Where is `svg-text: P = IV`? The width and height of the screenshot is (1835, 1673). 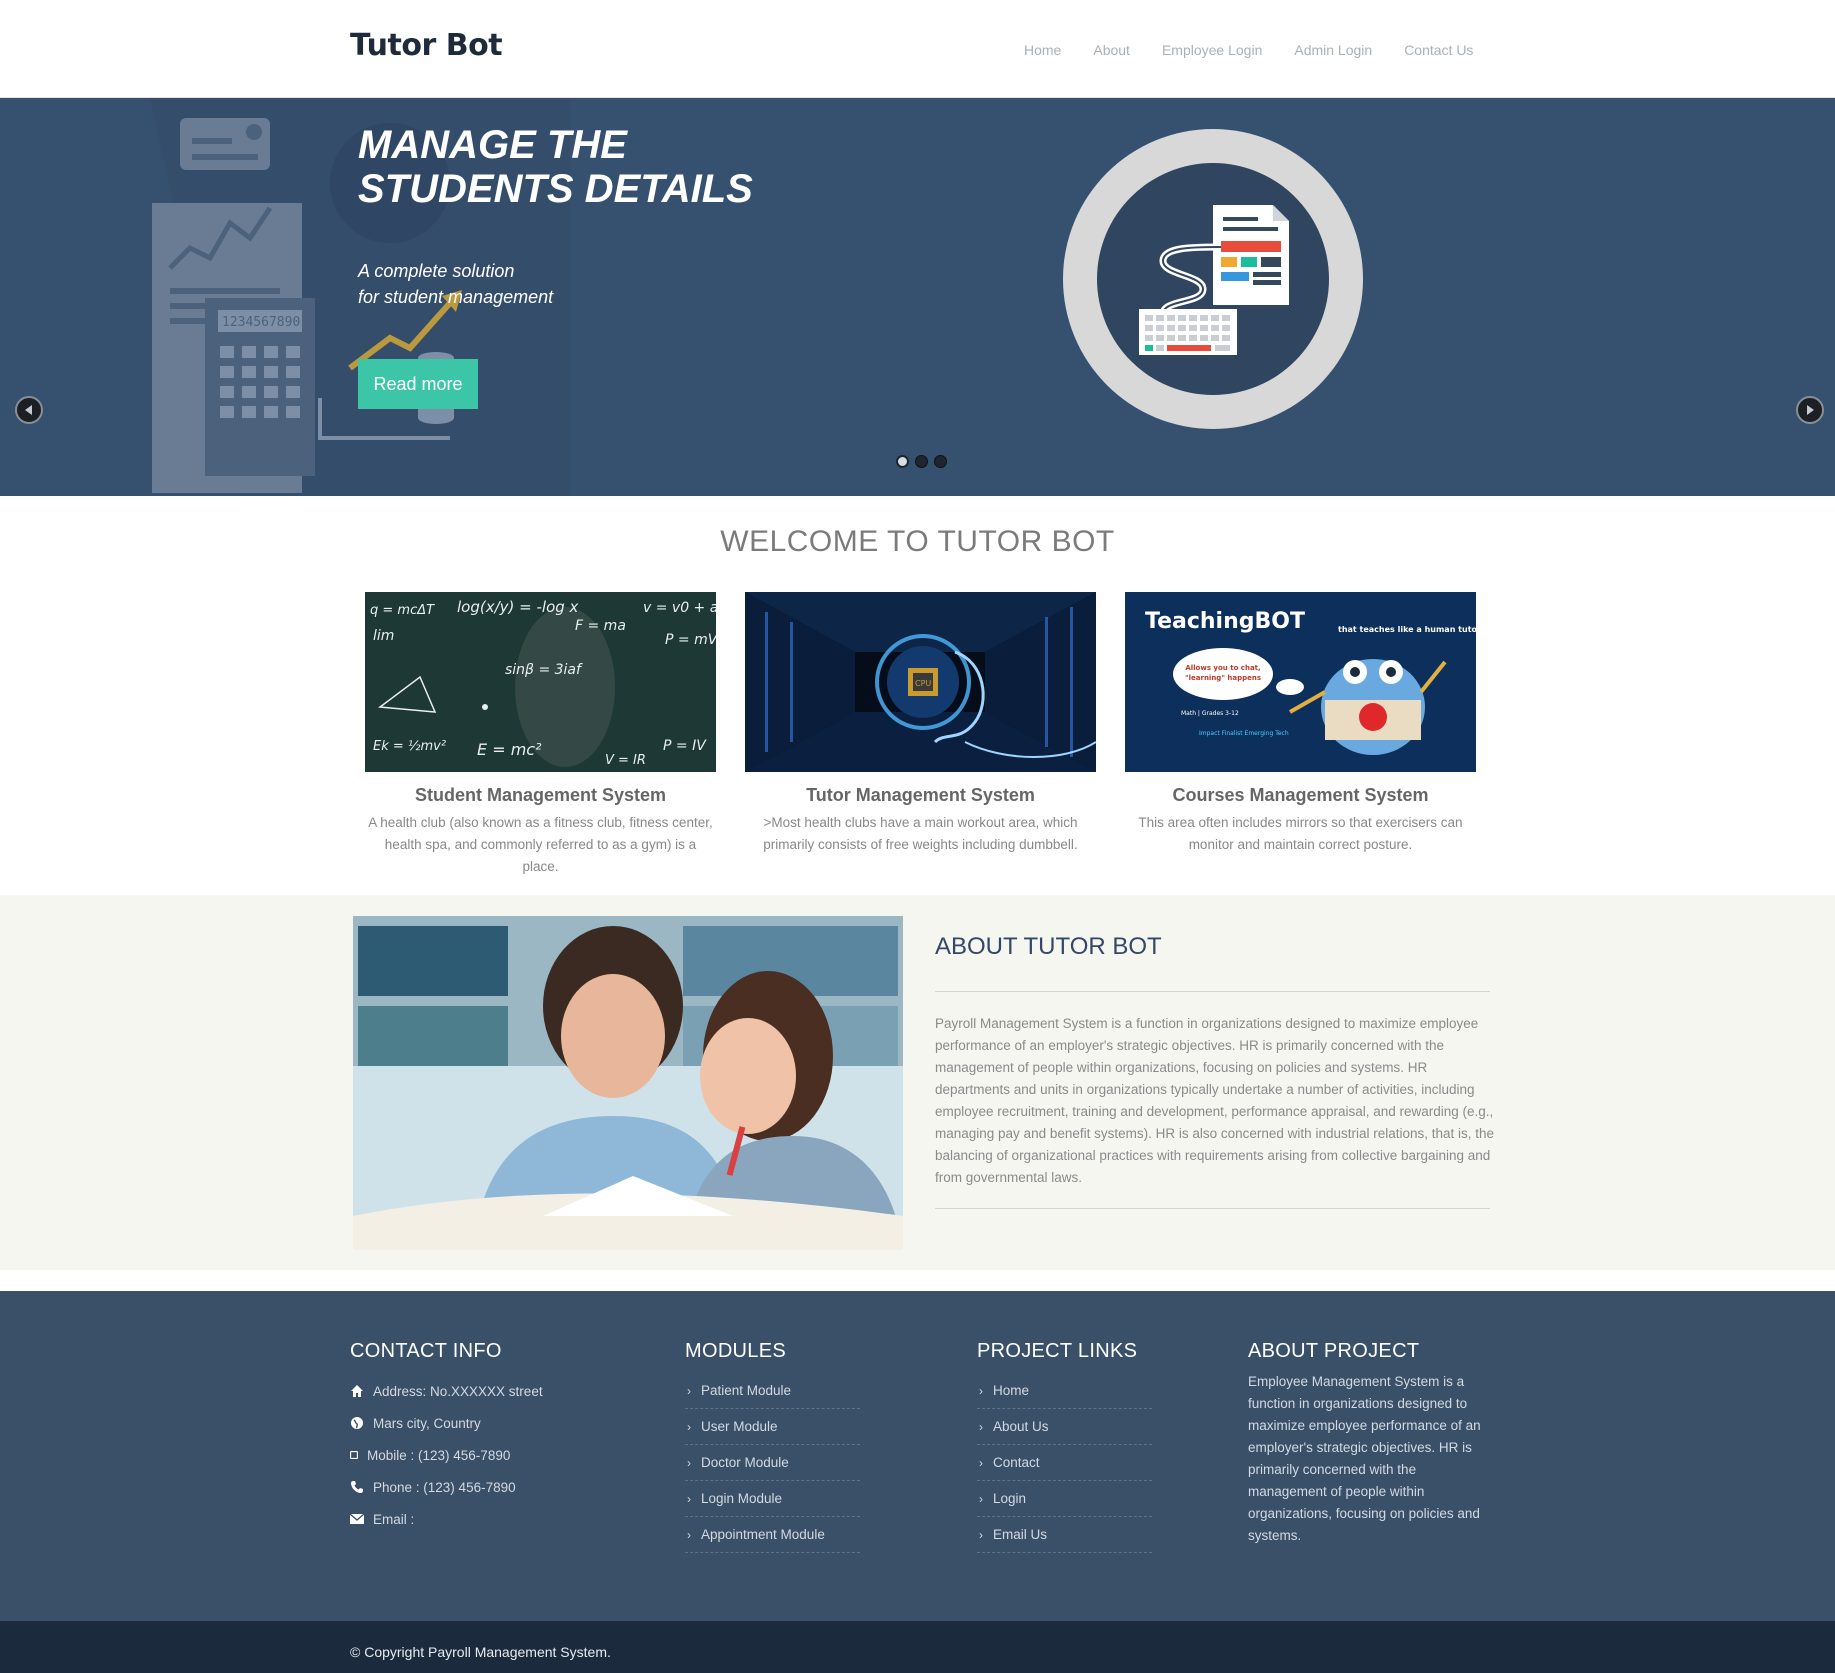 svg-text: P = IV is located at coordinates (685, 746).